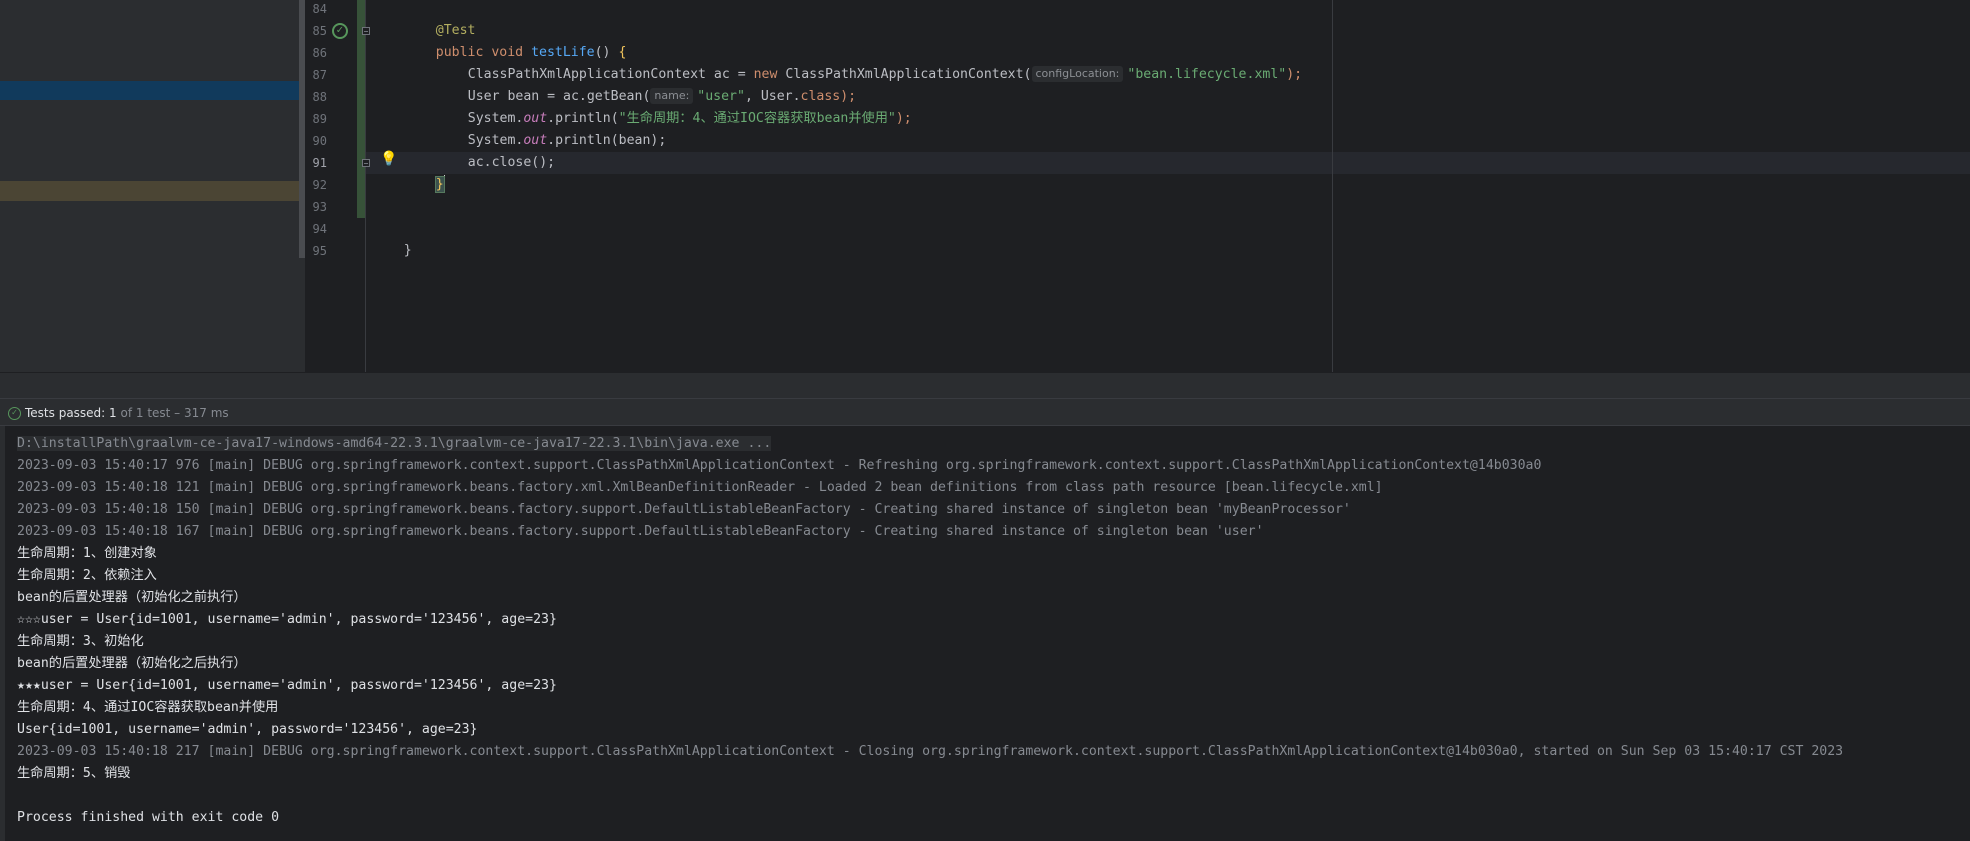  Describe the element at coordinates (1077, 74) in the screenshot. I see `parameter-hint: configLocation:` at that location.